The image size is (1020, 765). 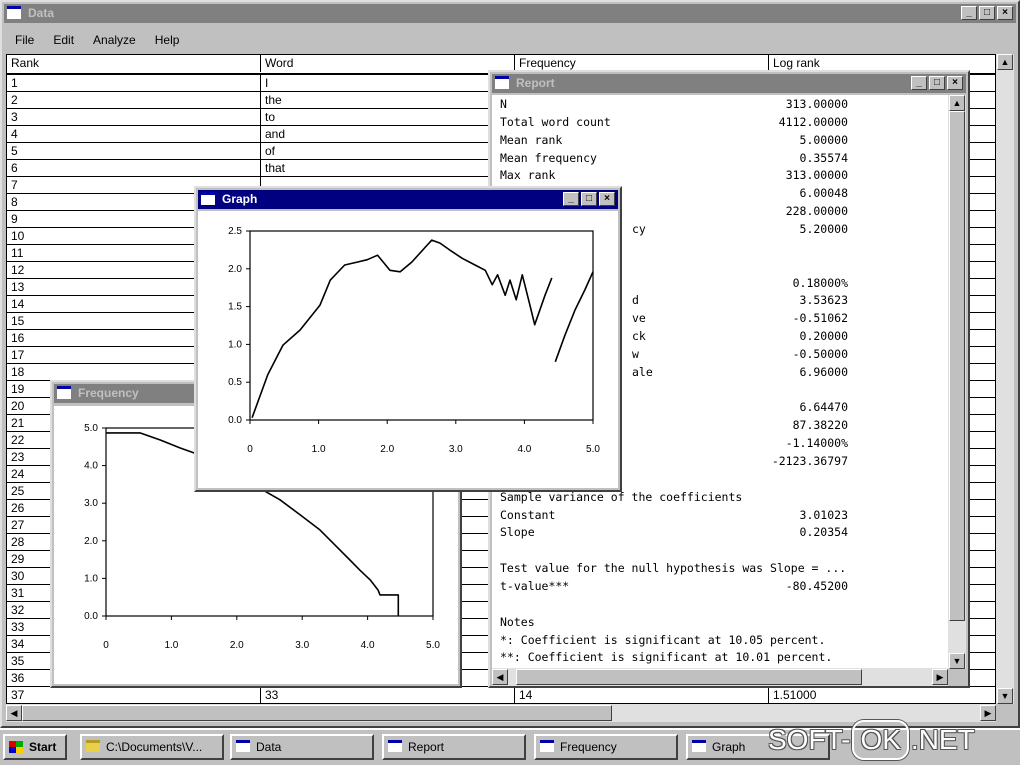 What do you see at coordinates (91, 578) in the screenshot?
I see `frequency-y-tick-label: 1.0` at bounding box center [91, 578].